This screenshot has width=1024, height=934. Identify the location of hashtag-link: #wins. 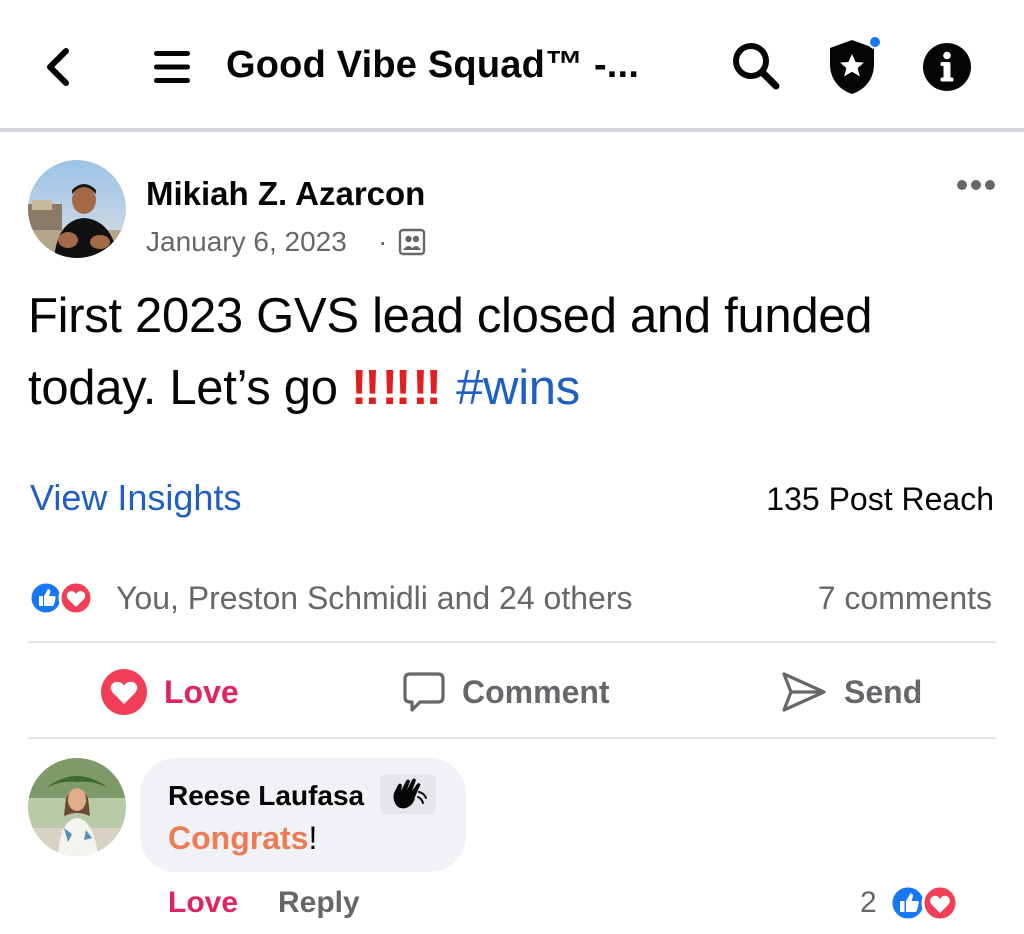
(518, 388).